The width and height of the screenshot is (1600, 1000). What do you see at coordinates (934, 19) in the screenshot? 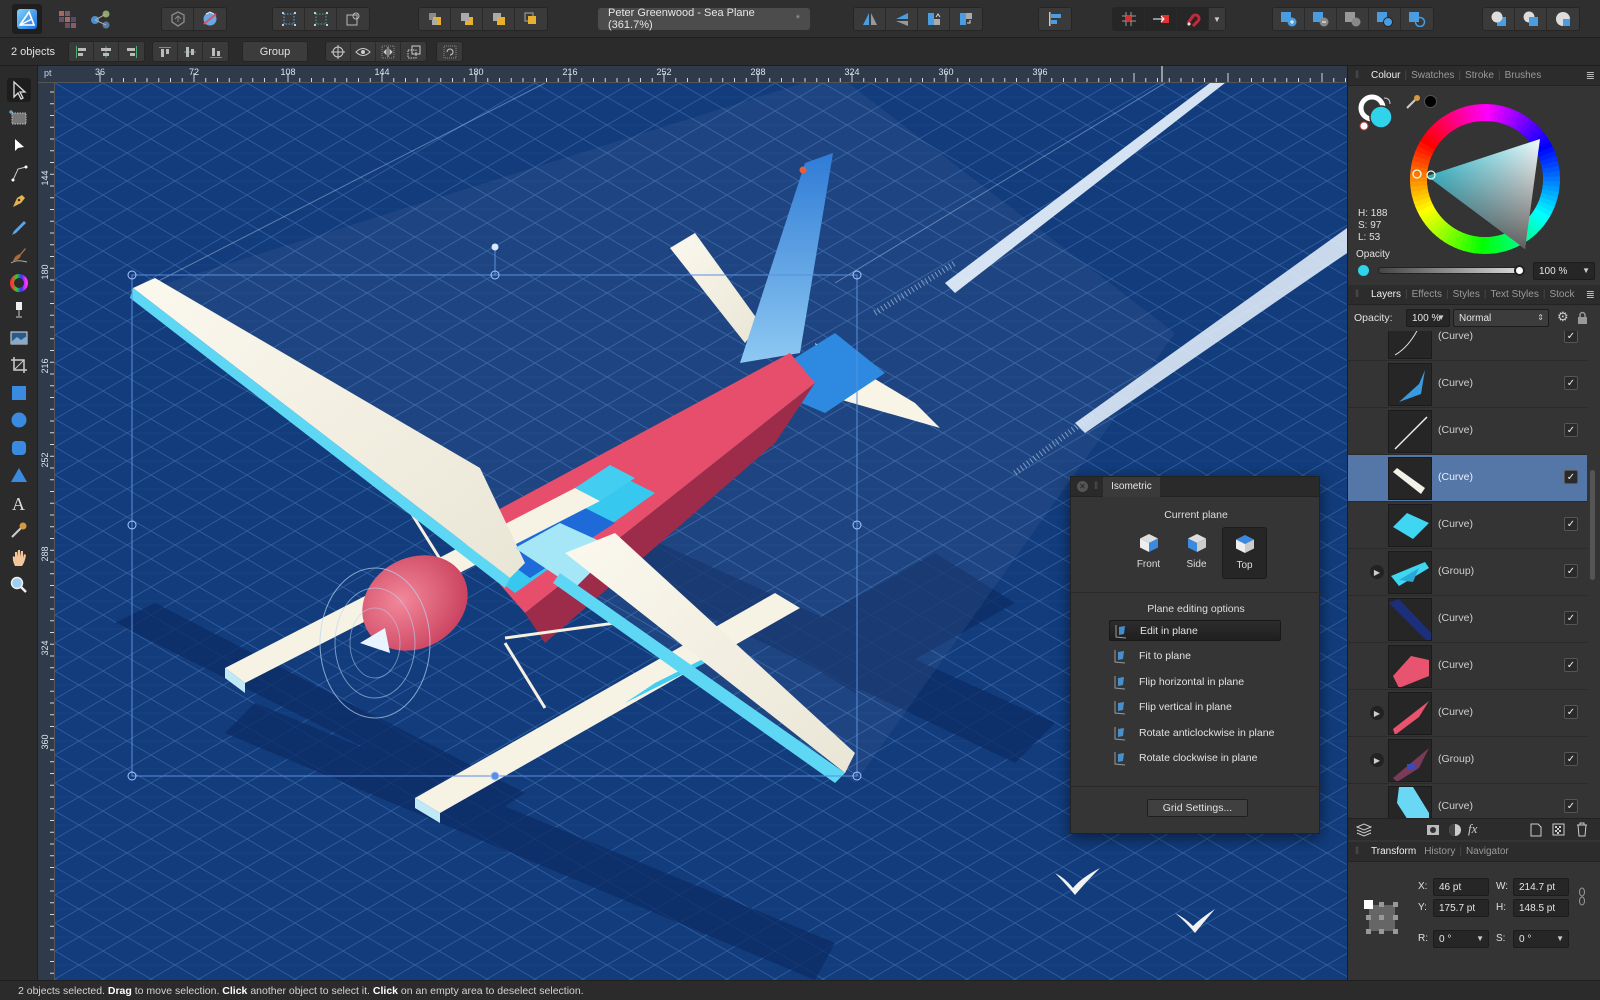
I see `rotate-anticlockwise-button` at bounding box center [934, 19].